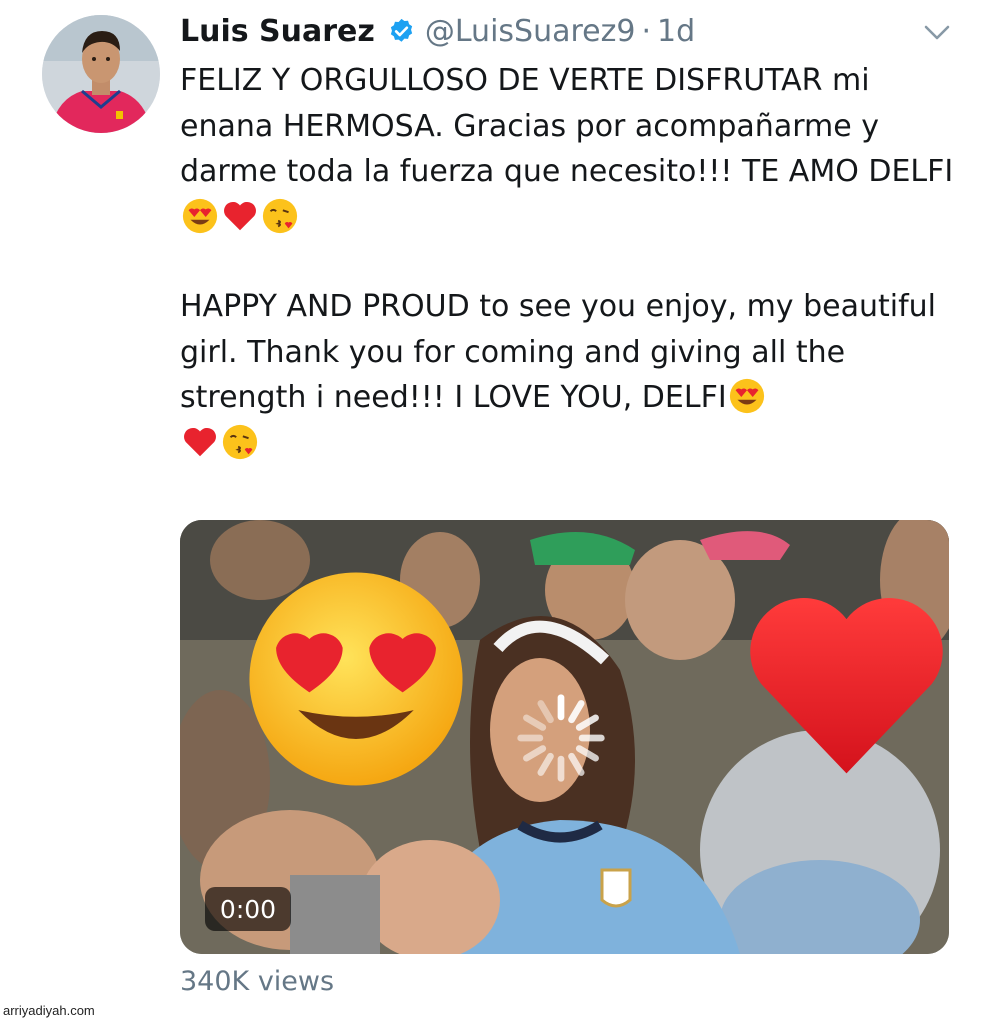  What do you see at coordinates (401, 30) in the screenshot?
I see `verified-badge-icon` at bounding box center [401, 30].